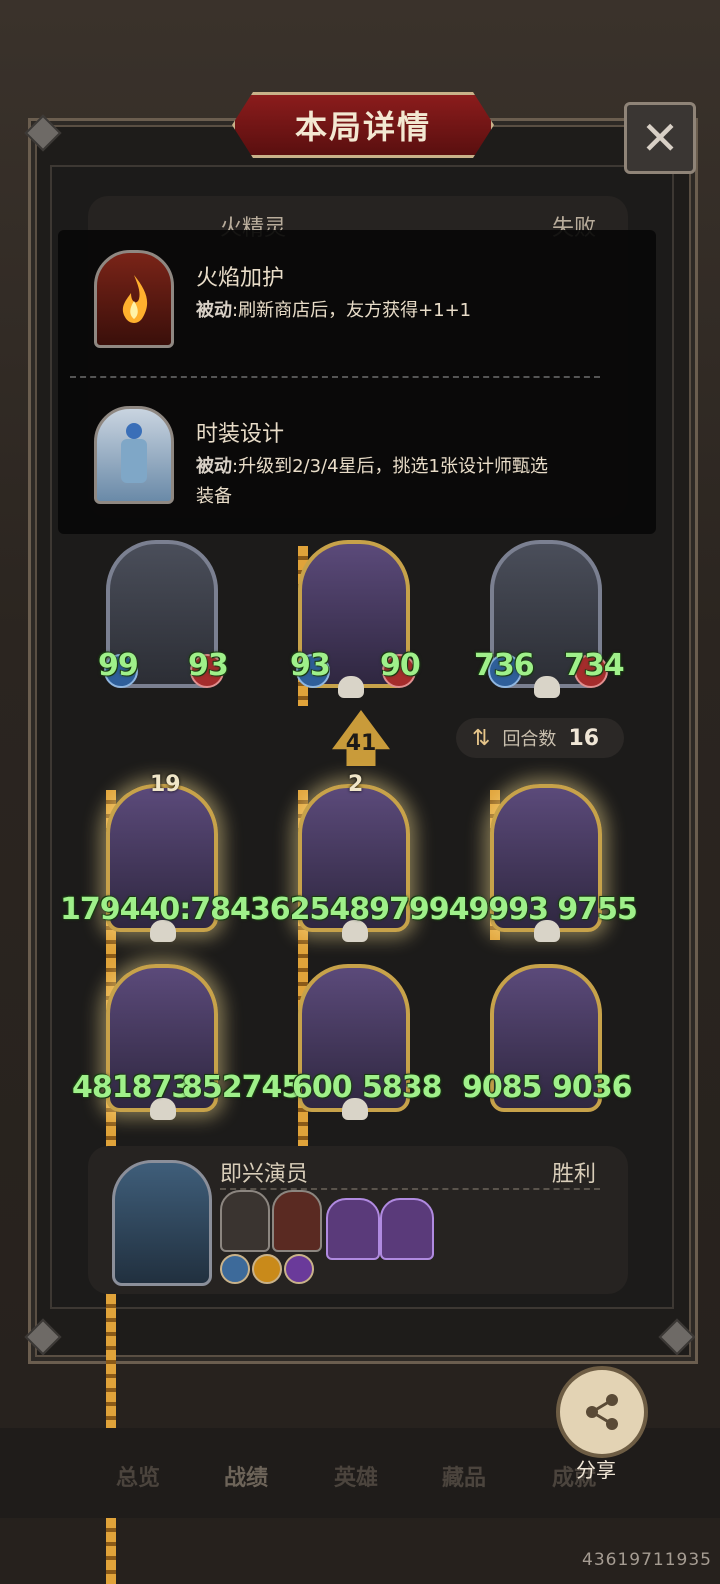  I want to click on tab-records: 战绩, so click(246, 1476).